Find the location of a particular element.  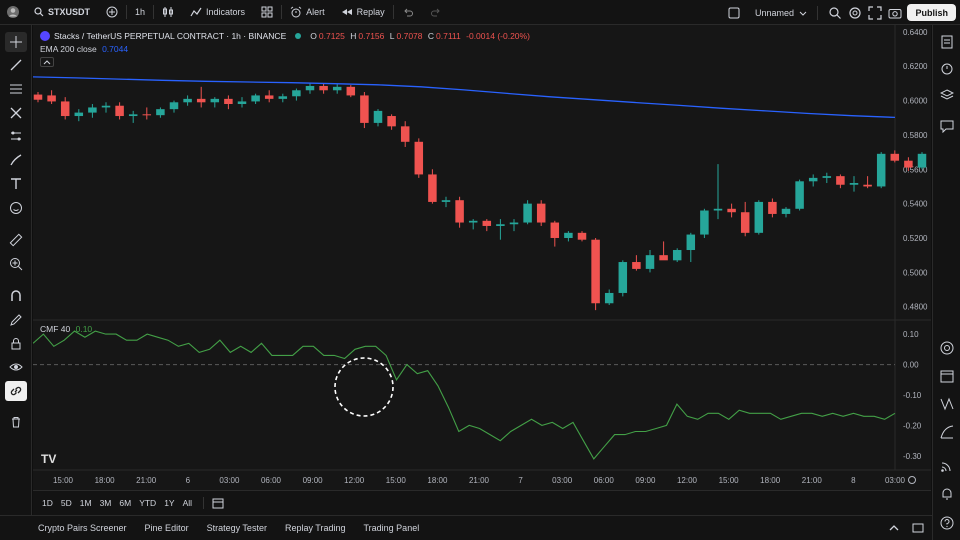

crosshair-icon is located at coordinates (16, 42).